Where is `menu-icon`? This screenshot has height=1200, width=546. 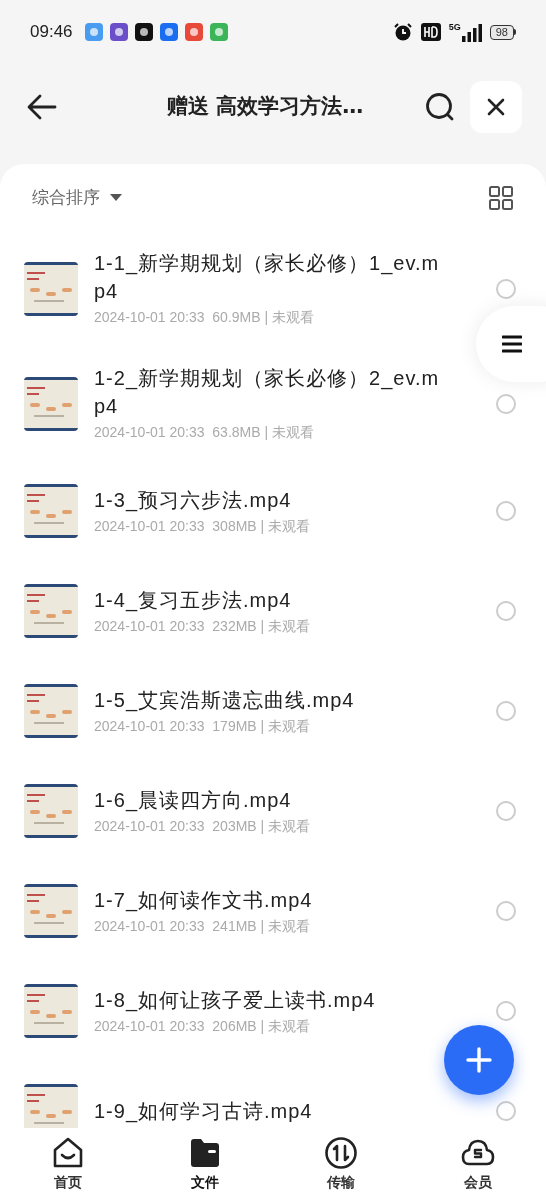 menu-icon is located at coordinates (512, 344).